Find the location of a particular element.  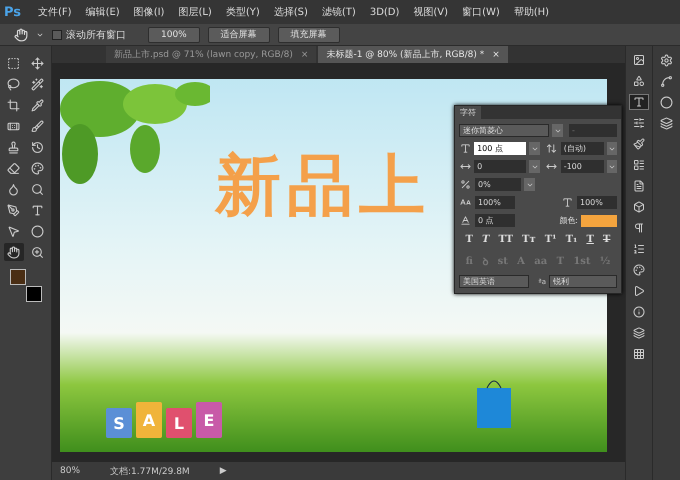

arrow-button: ▶ is located at coordinates (223, 471).